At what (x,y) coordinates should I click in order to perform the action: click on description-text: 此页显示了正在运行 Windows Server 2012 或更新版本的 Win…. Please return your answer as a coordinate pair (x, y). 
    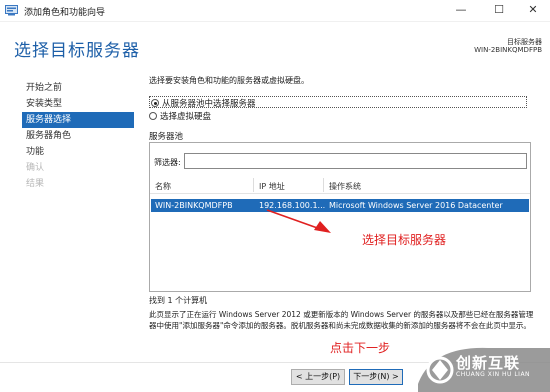
    Looking at the image, I should click on (341, 320).